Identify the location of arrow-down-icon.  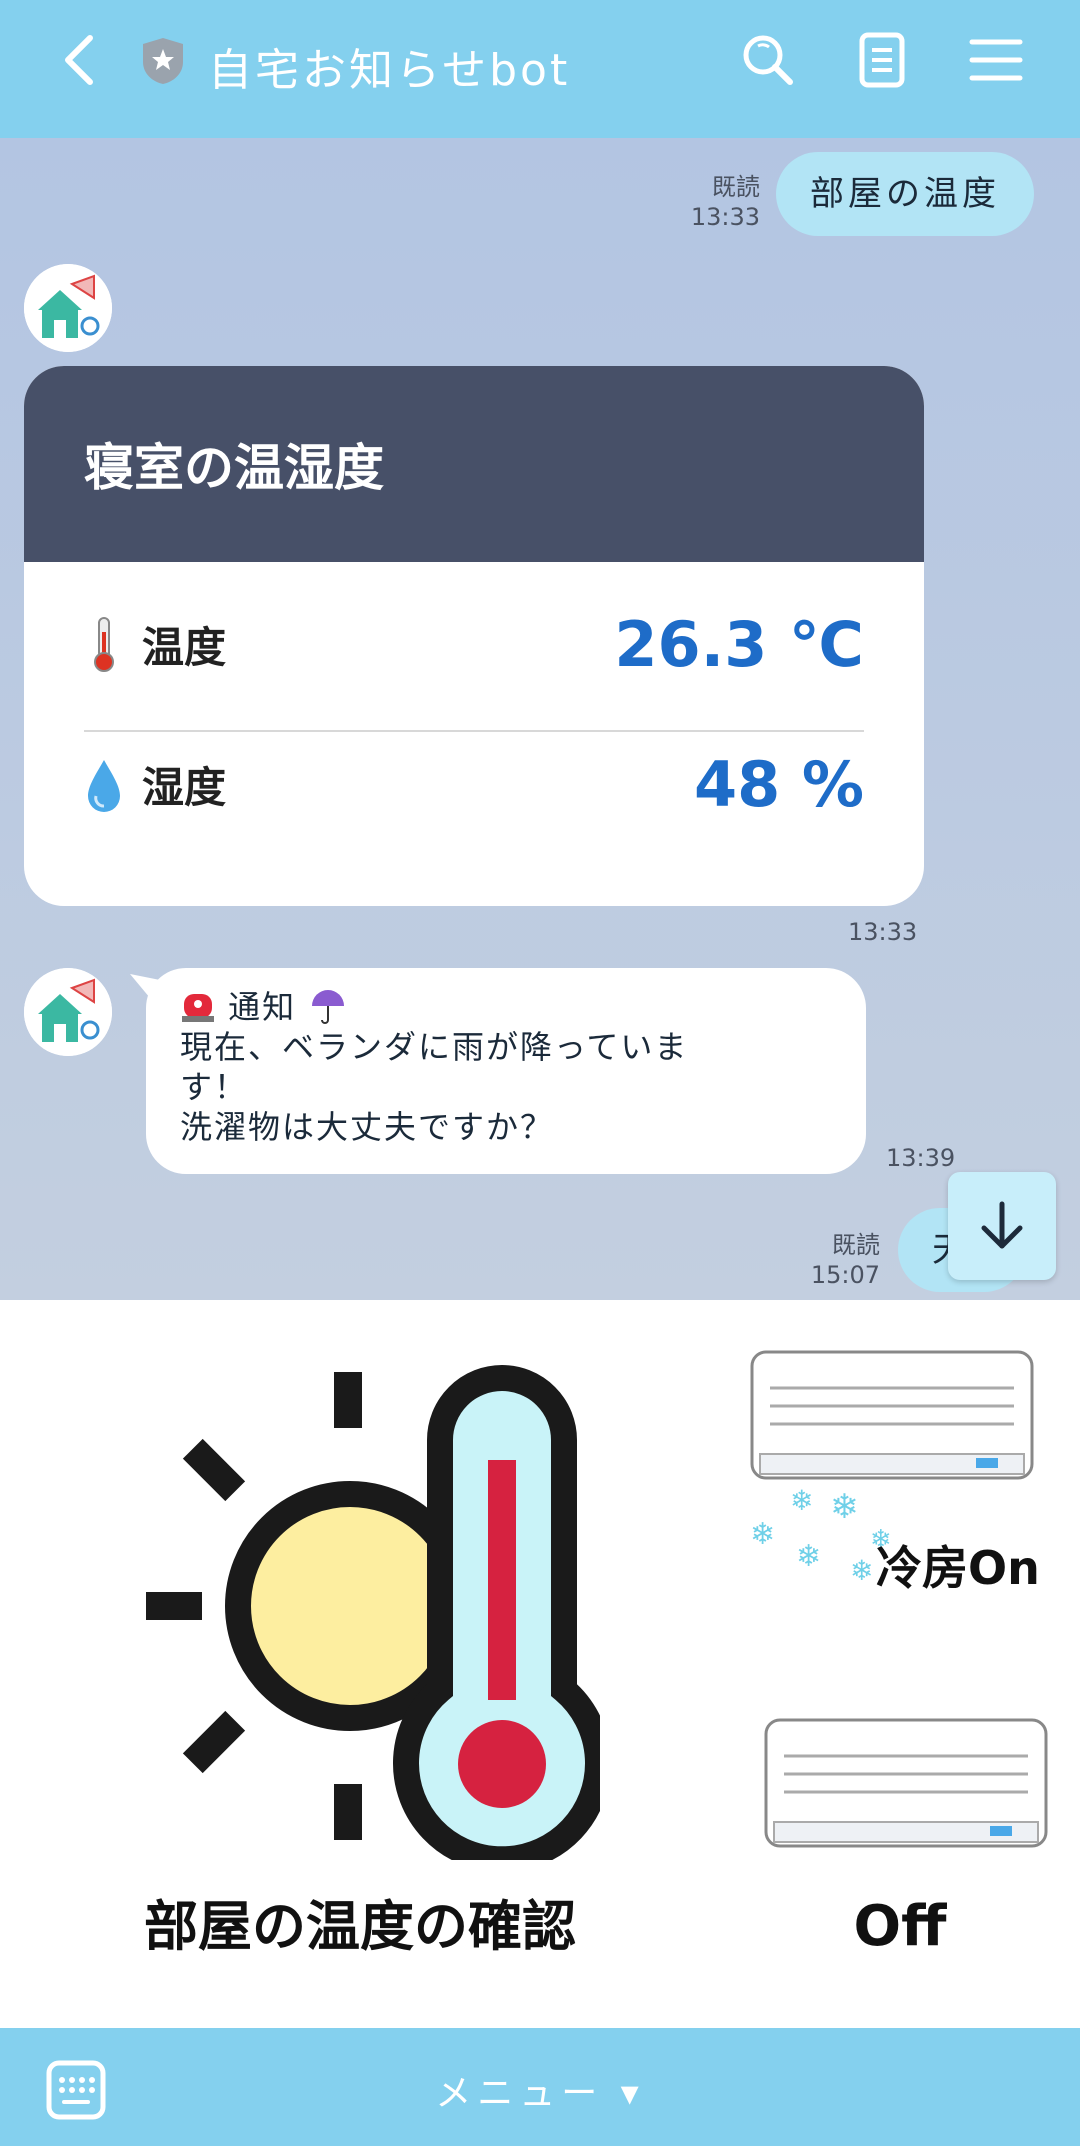
(1002, 1225).